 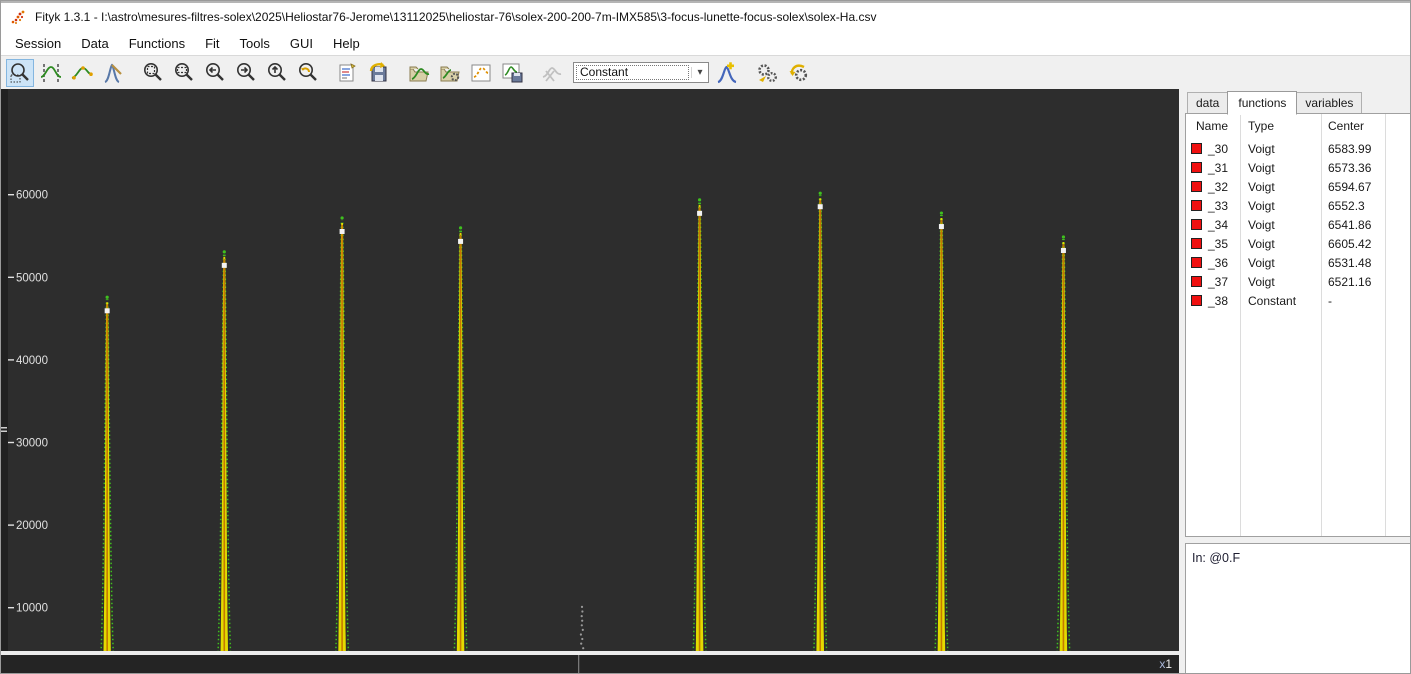 I want to click on aux-plot: x1, so click(x=590, y=664).